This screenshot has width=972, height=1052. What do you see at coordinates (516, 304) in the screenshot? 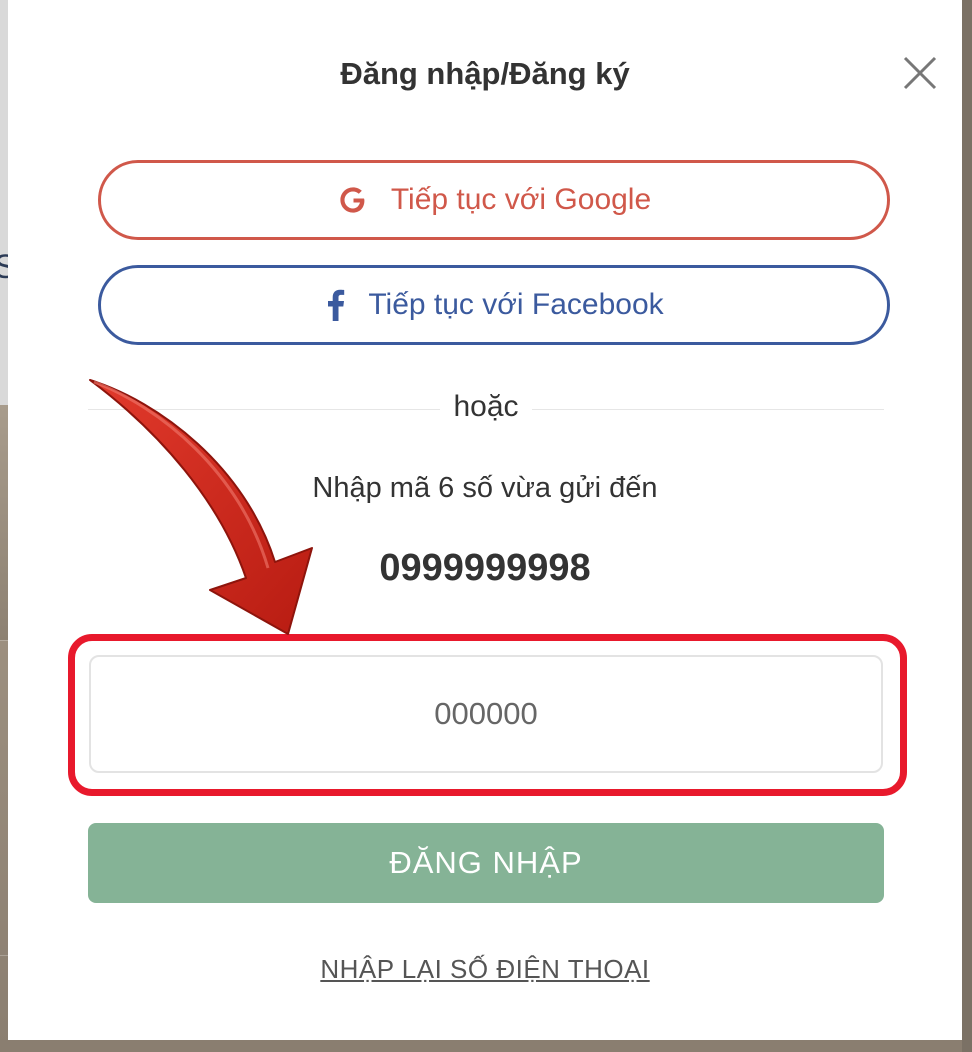
I see `facebook-login-label: Tiếp tục với Facebook` at bounding box center [516, 304].